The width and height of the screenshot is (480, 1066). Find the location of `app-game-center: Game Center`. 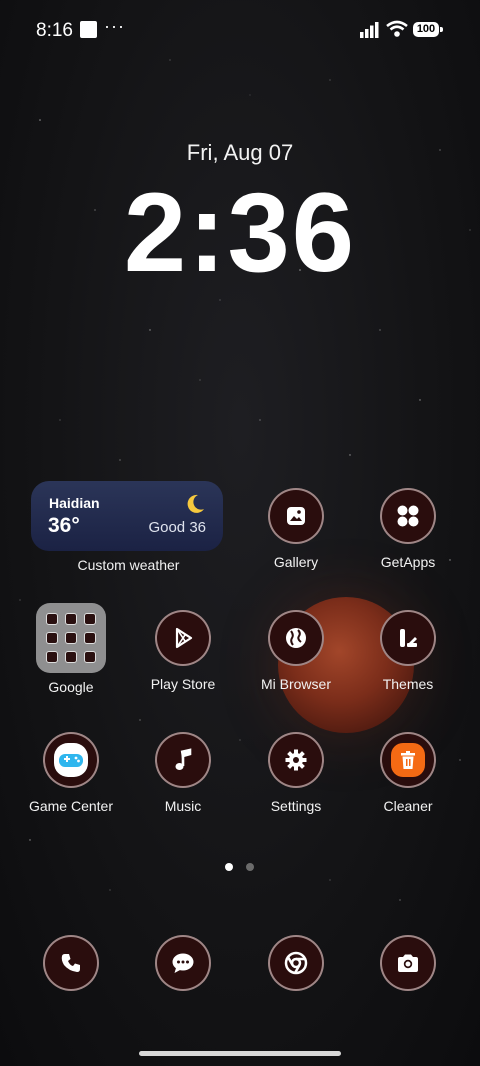

app-game-center: Game Center is located at coordinates (71, 773).